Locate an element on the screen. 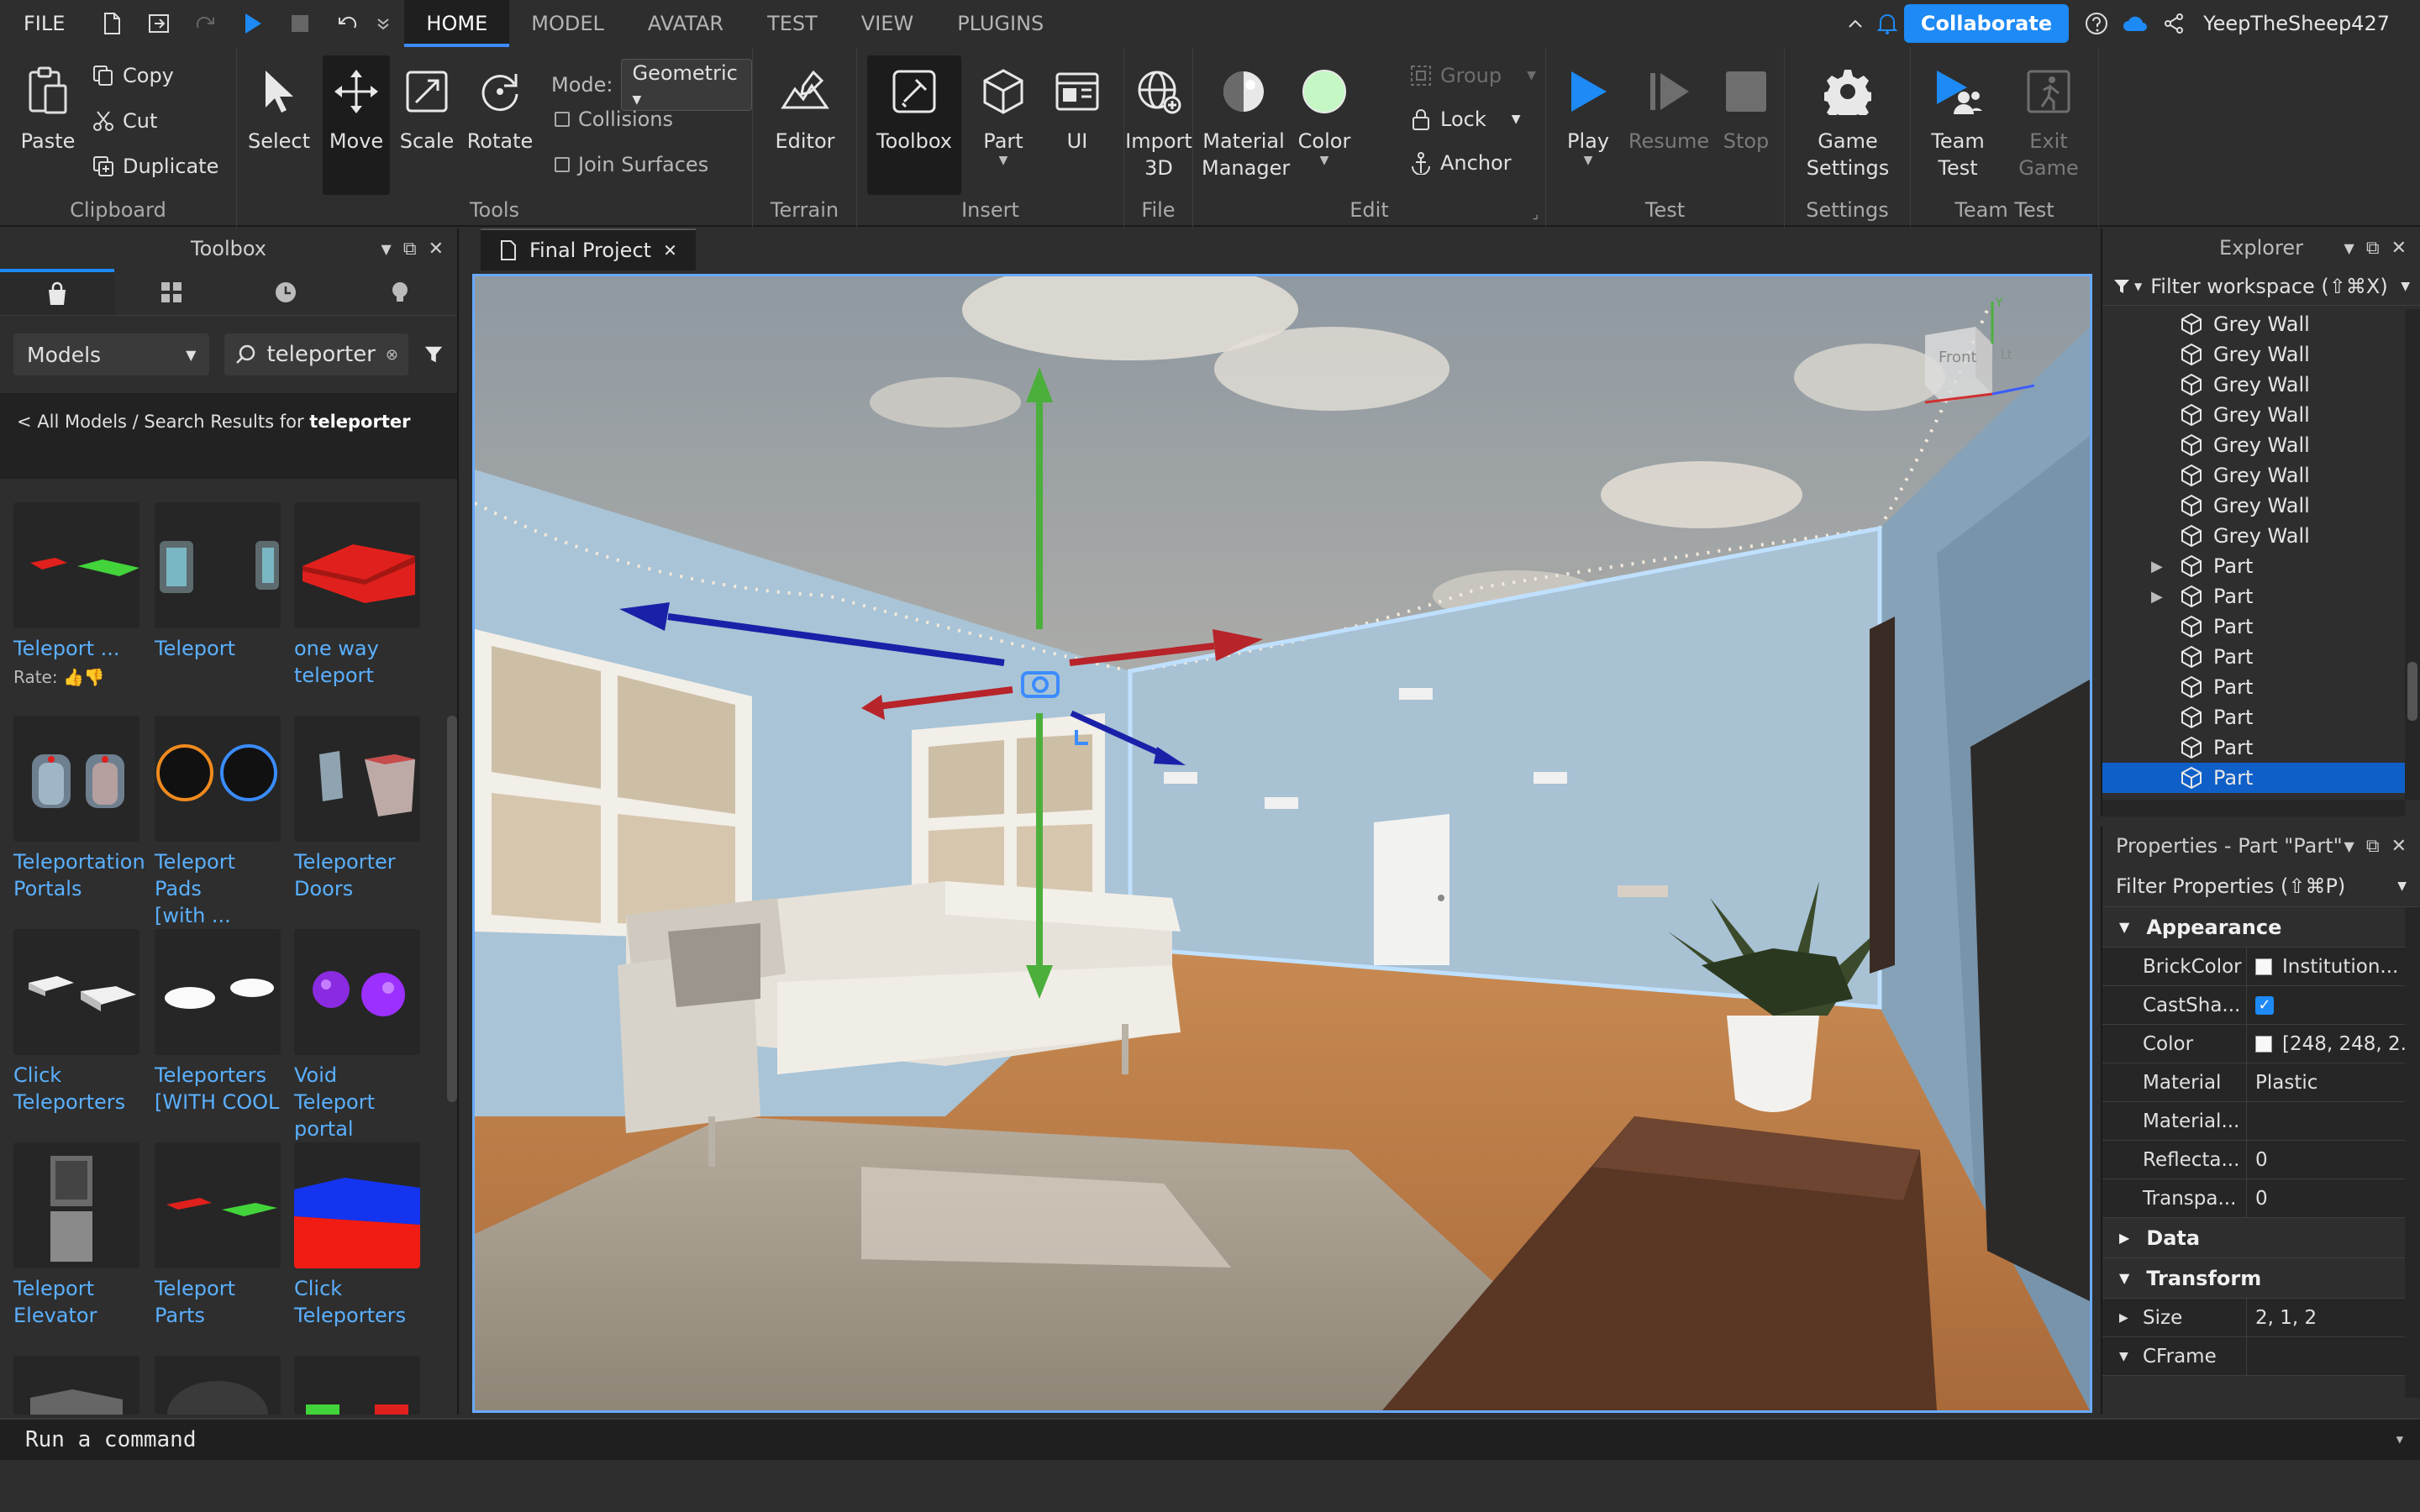  thumbs-up-icon: 👍 is located at coordinates (73, 677).